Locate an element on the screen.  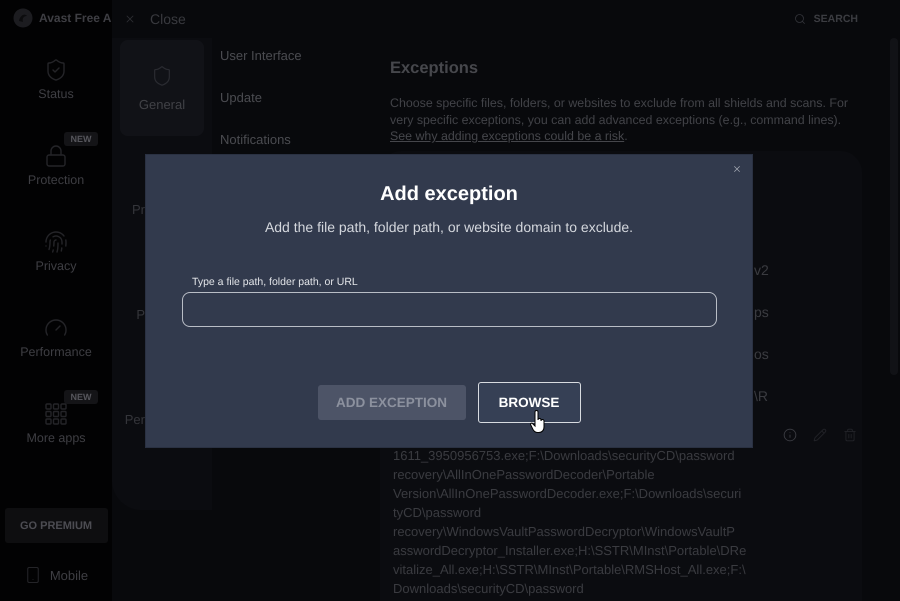
trash-icon is located at coordinates (850, 435).